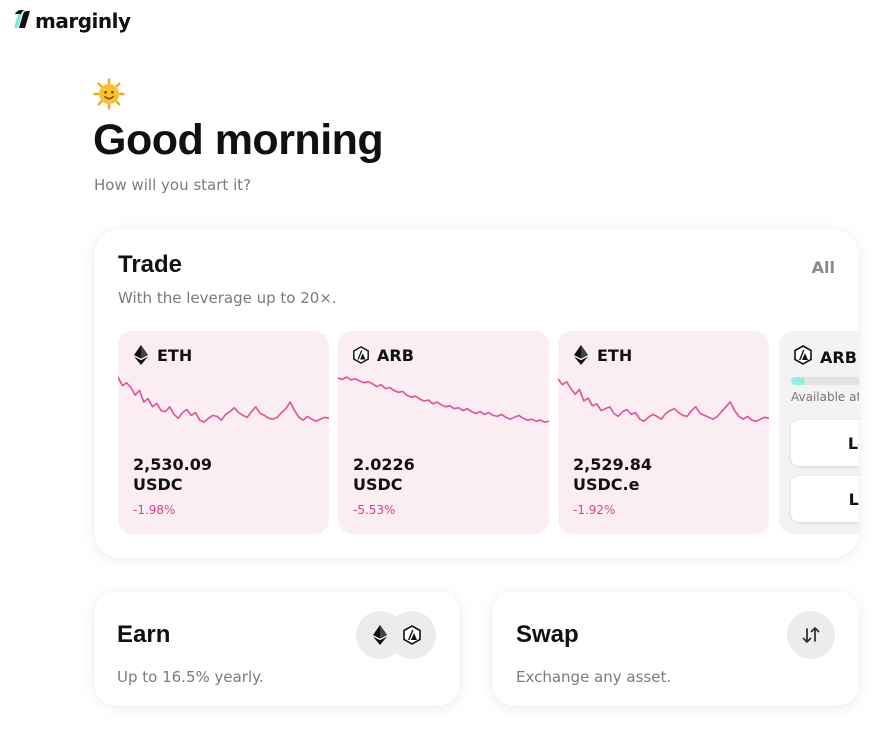 The width and height of the screenshot is (895, 751). What do you see at coordinates (277, 648) in the screenshot?
I see `earn-card: Earn Up to 16.5% yearly.` at bounding box center [277, 648].